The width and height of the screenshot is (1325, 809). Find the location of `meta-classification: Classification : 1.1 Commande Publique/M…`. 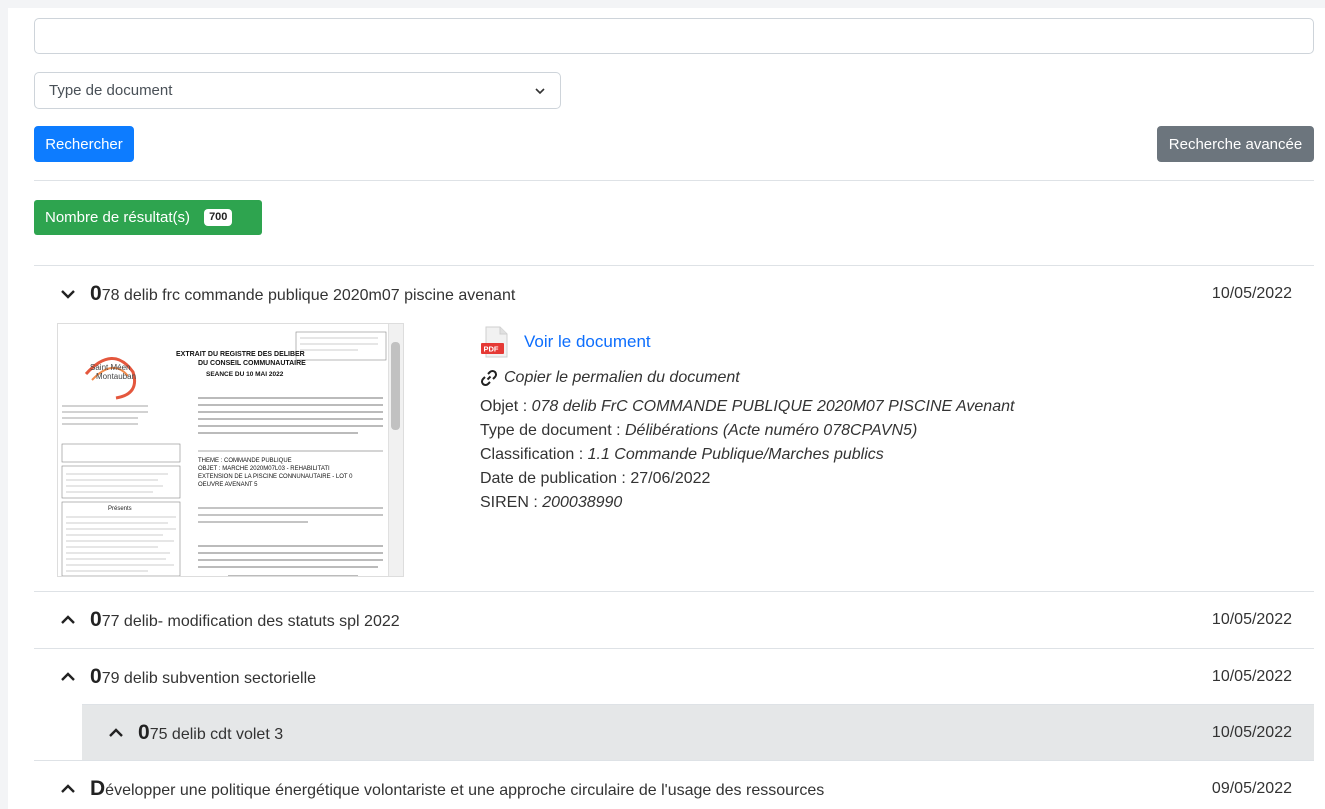

meta-classification: Classification : 1.1 Commande Publique/M… is located at coordinates (682, 454).